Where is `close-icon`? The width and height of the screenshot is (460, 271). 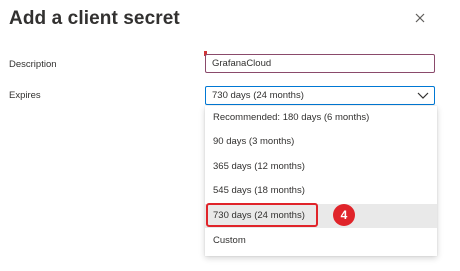 close-icon is located at coordinates (420, 18).